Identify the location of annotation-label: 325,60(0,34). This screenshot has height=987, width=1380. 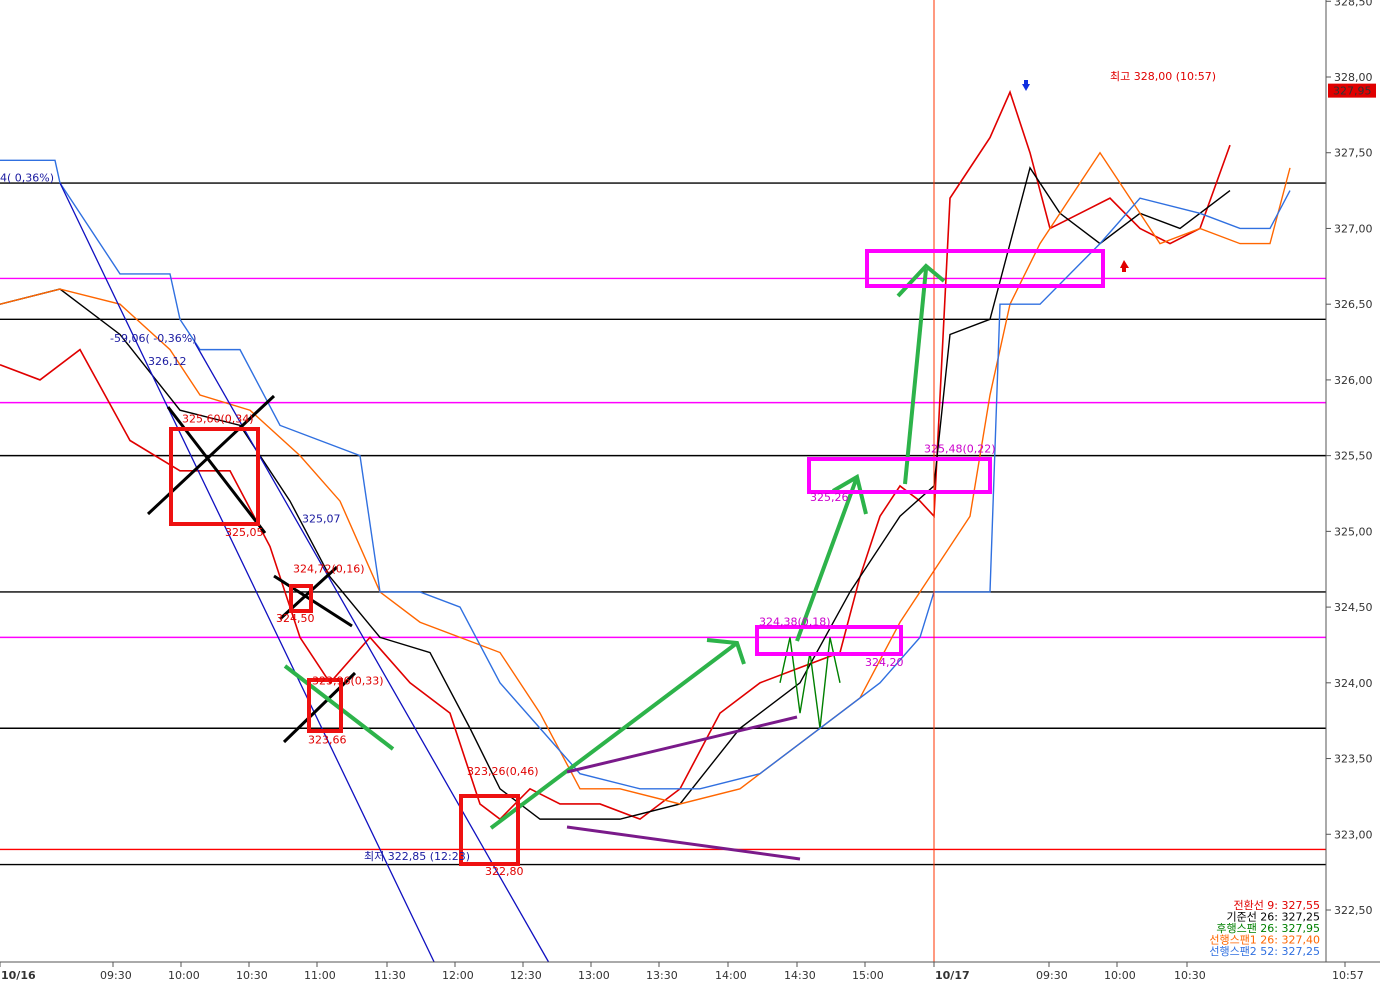
(218, 418).